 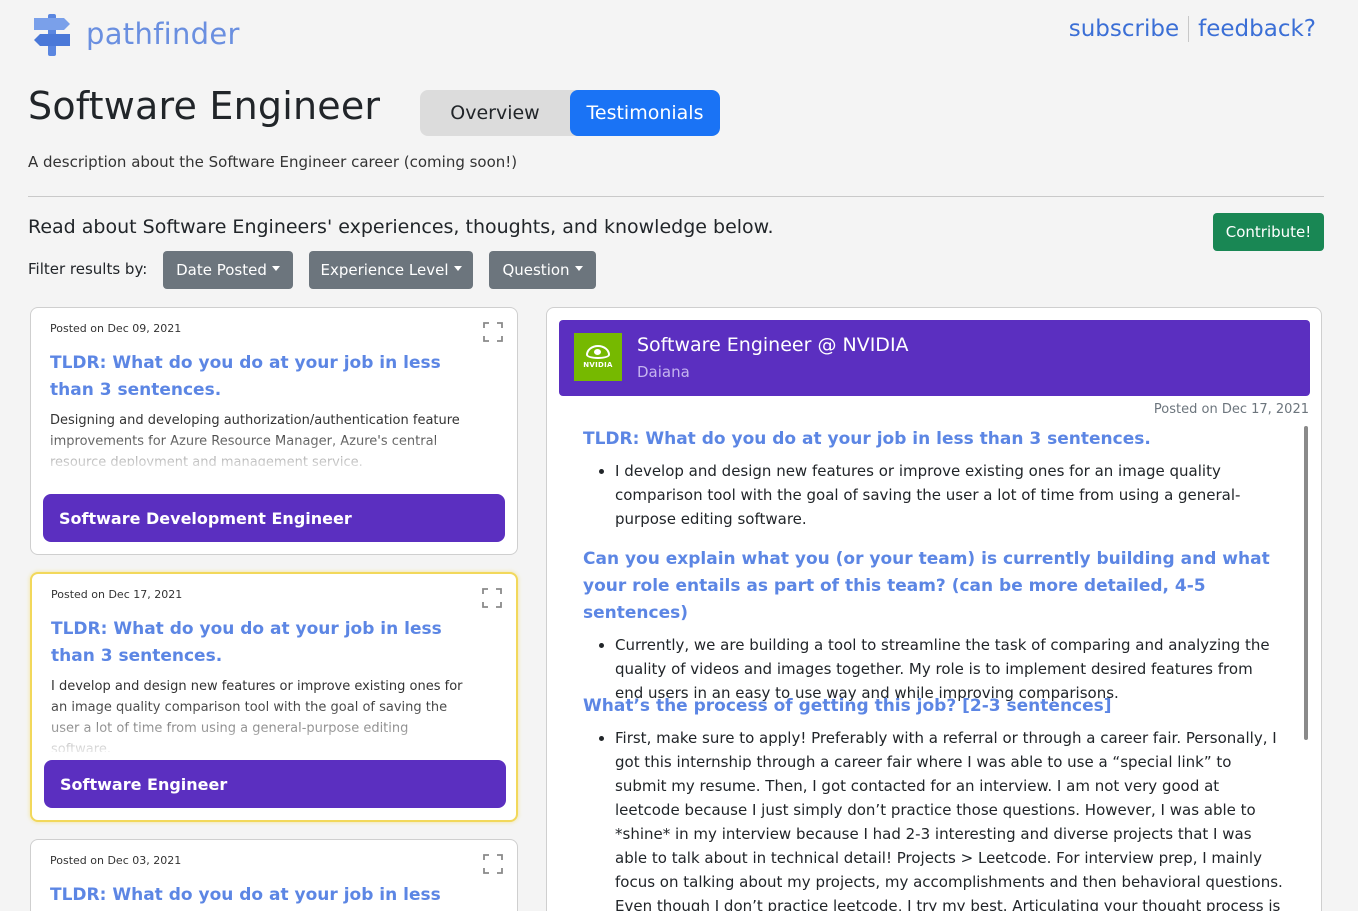 What do you see at coordinates (163, 34) in the screenshot?
I see `brand-name: pathfinder` at bounding box center [163, 34].